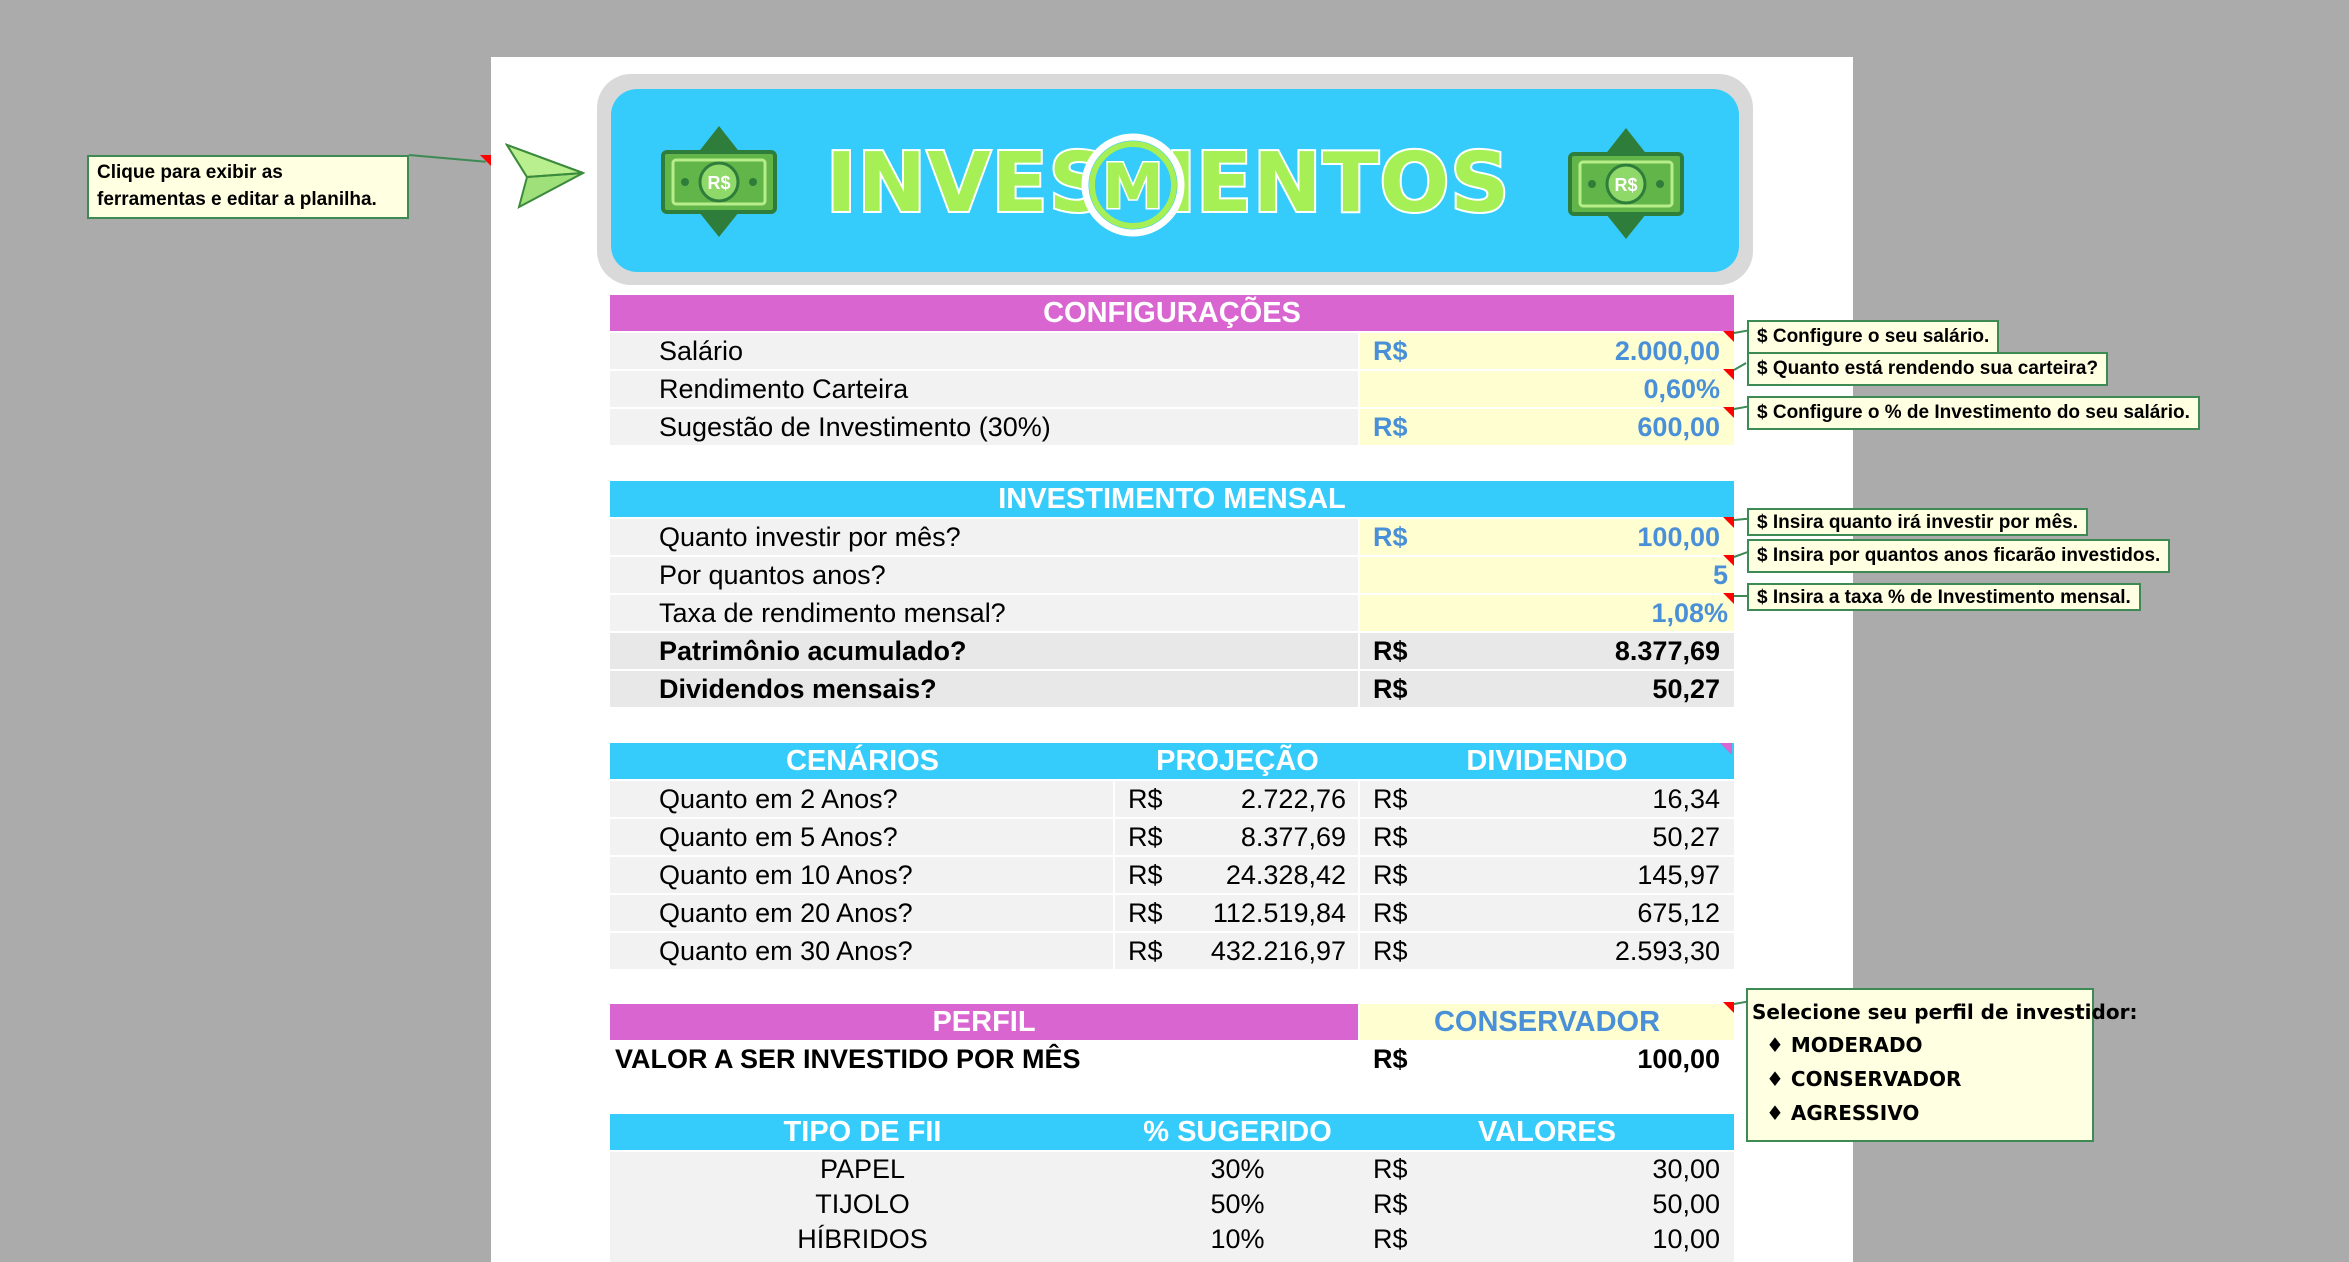  I want to click on fii-percent: 50%, so click(1237, 1203).